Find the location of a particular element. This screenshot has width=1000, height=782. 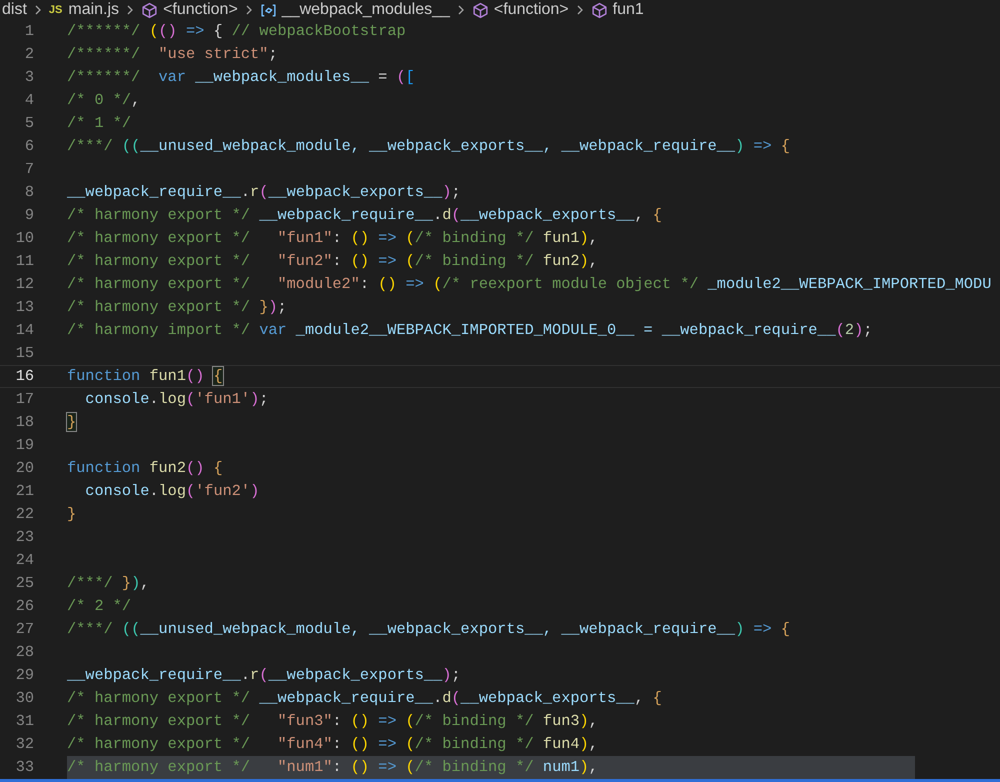

line-number: 15 is located at coordinates (24, 353).